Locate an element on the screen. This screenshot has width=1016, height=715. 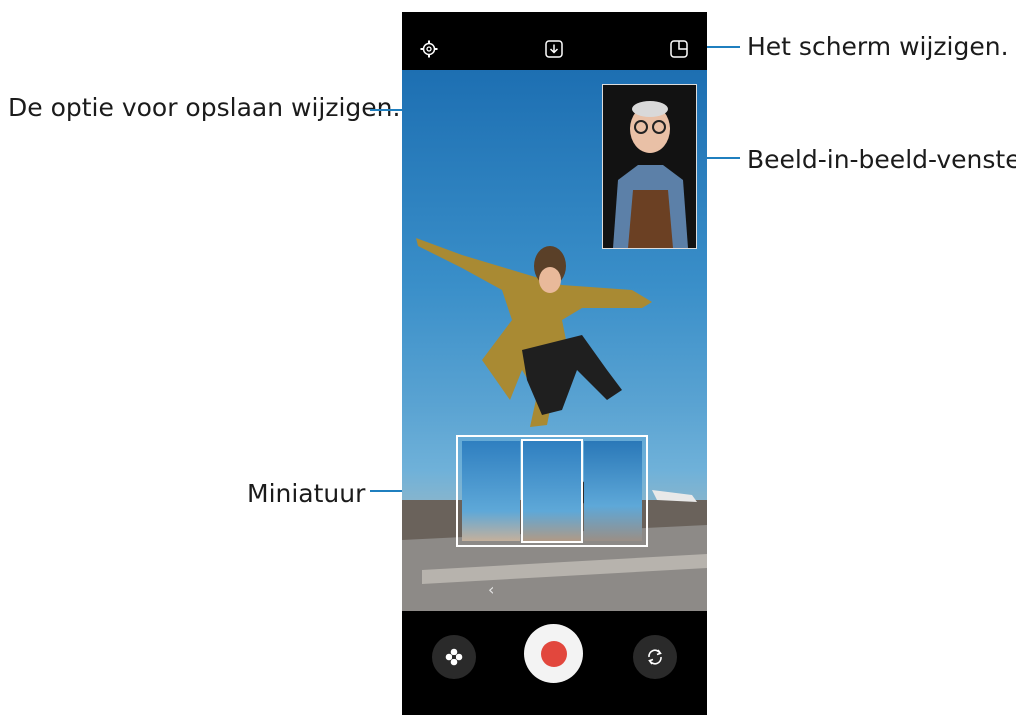
camera-controls is located at coordinates (554, 663).